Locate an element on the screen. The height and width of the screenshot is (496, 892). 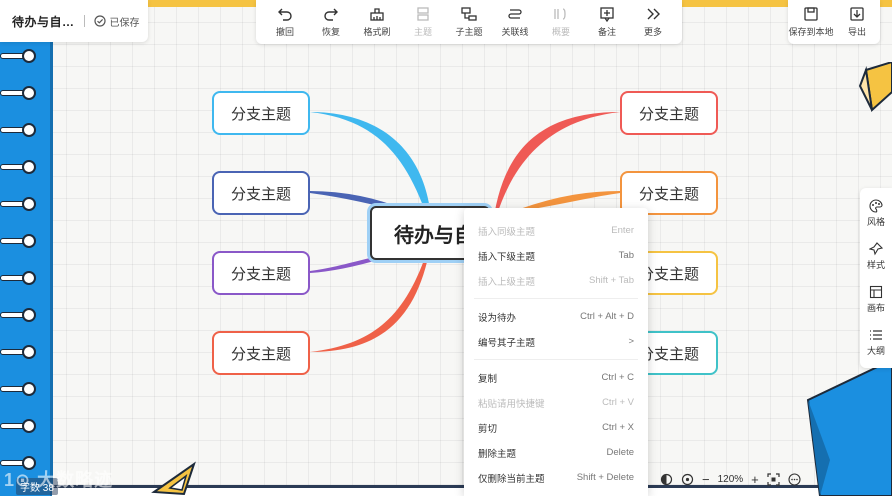
menu-item-shortcut: Ctrl + V is located at coordinates (618, 402).